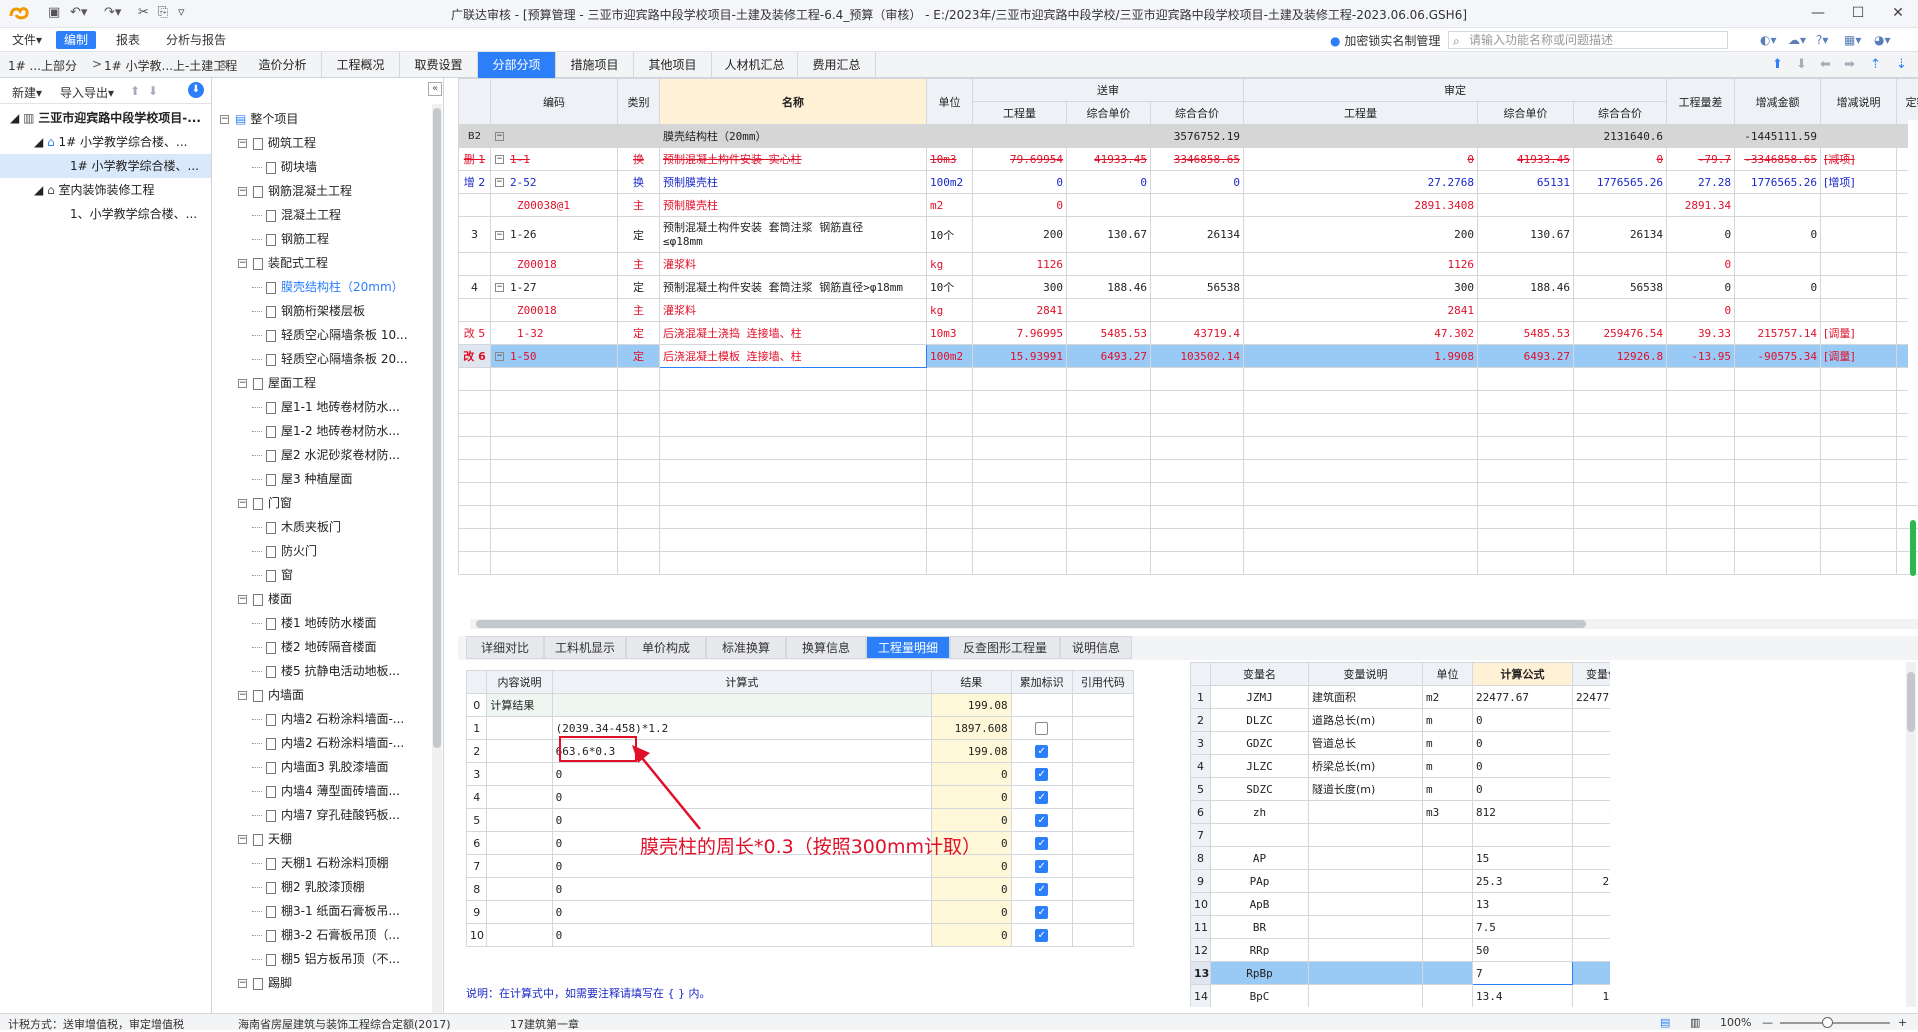  Describe the element at coordinates (908, 647) in the screenshot. I see `tab-quantity-detail: 工程量明细` at that location.